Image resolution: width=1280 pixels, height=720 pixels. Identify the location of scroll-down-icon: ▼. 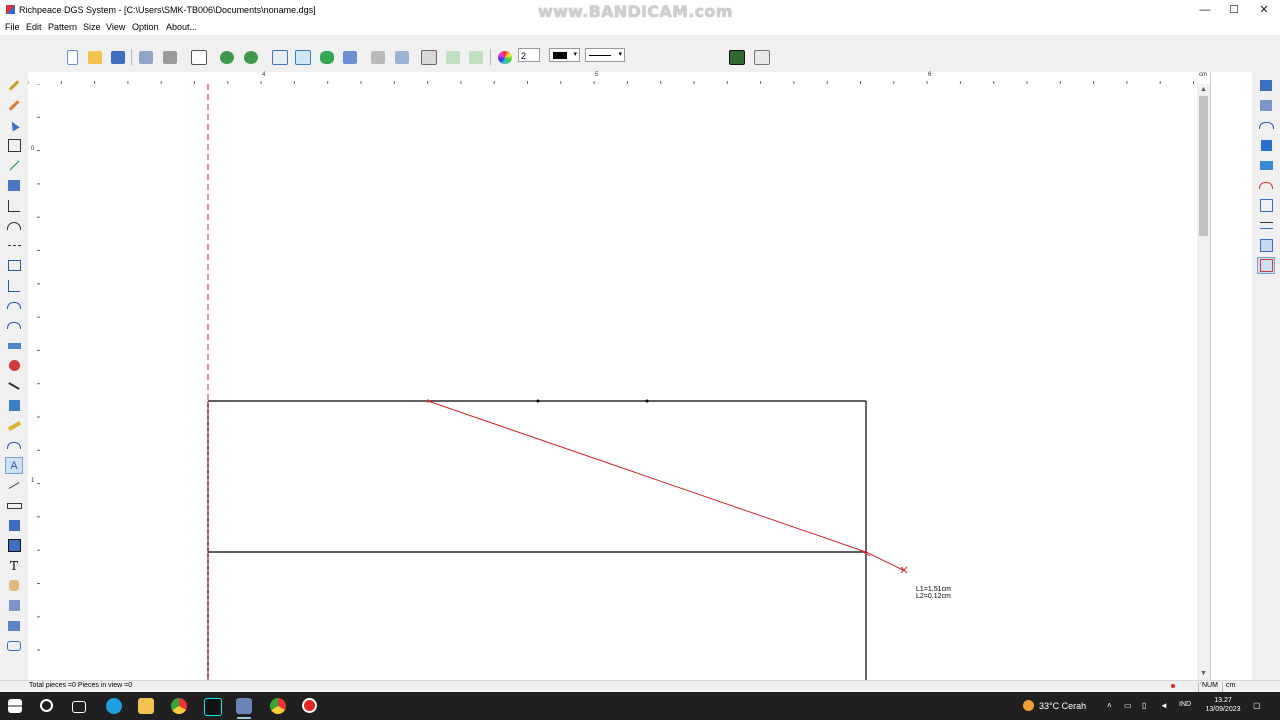
(1203, 674).